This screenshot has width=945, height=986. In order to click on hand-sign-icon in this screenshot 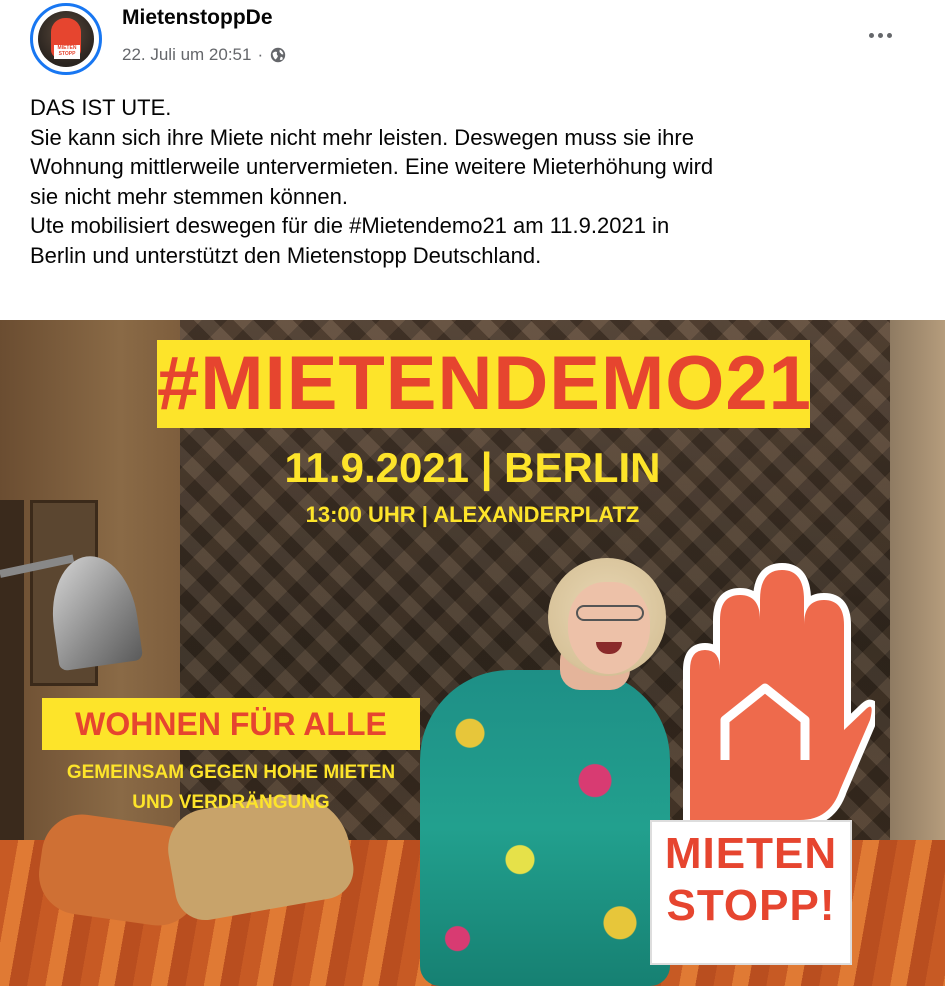, I will do `click(779, 695)`.